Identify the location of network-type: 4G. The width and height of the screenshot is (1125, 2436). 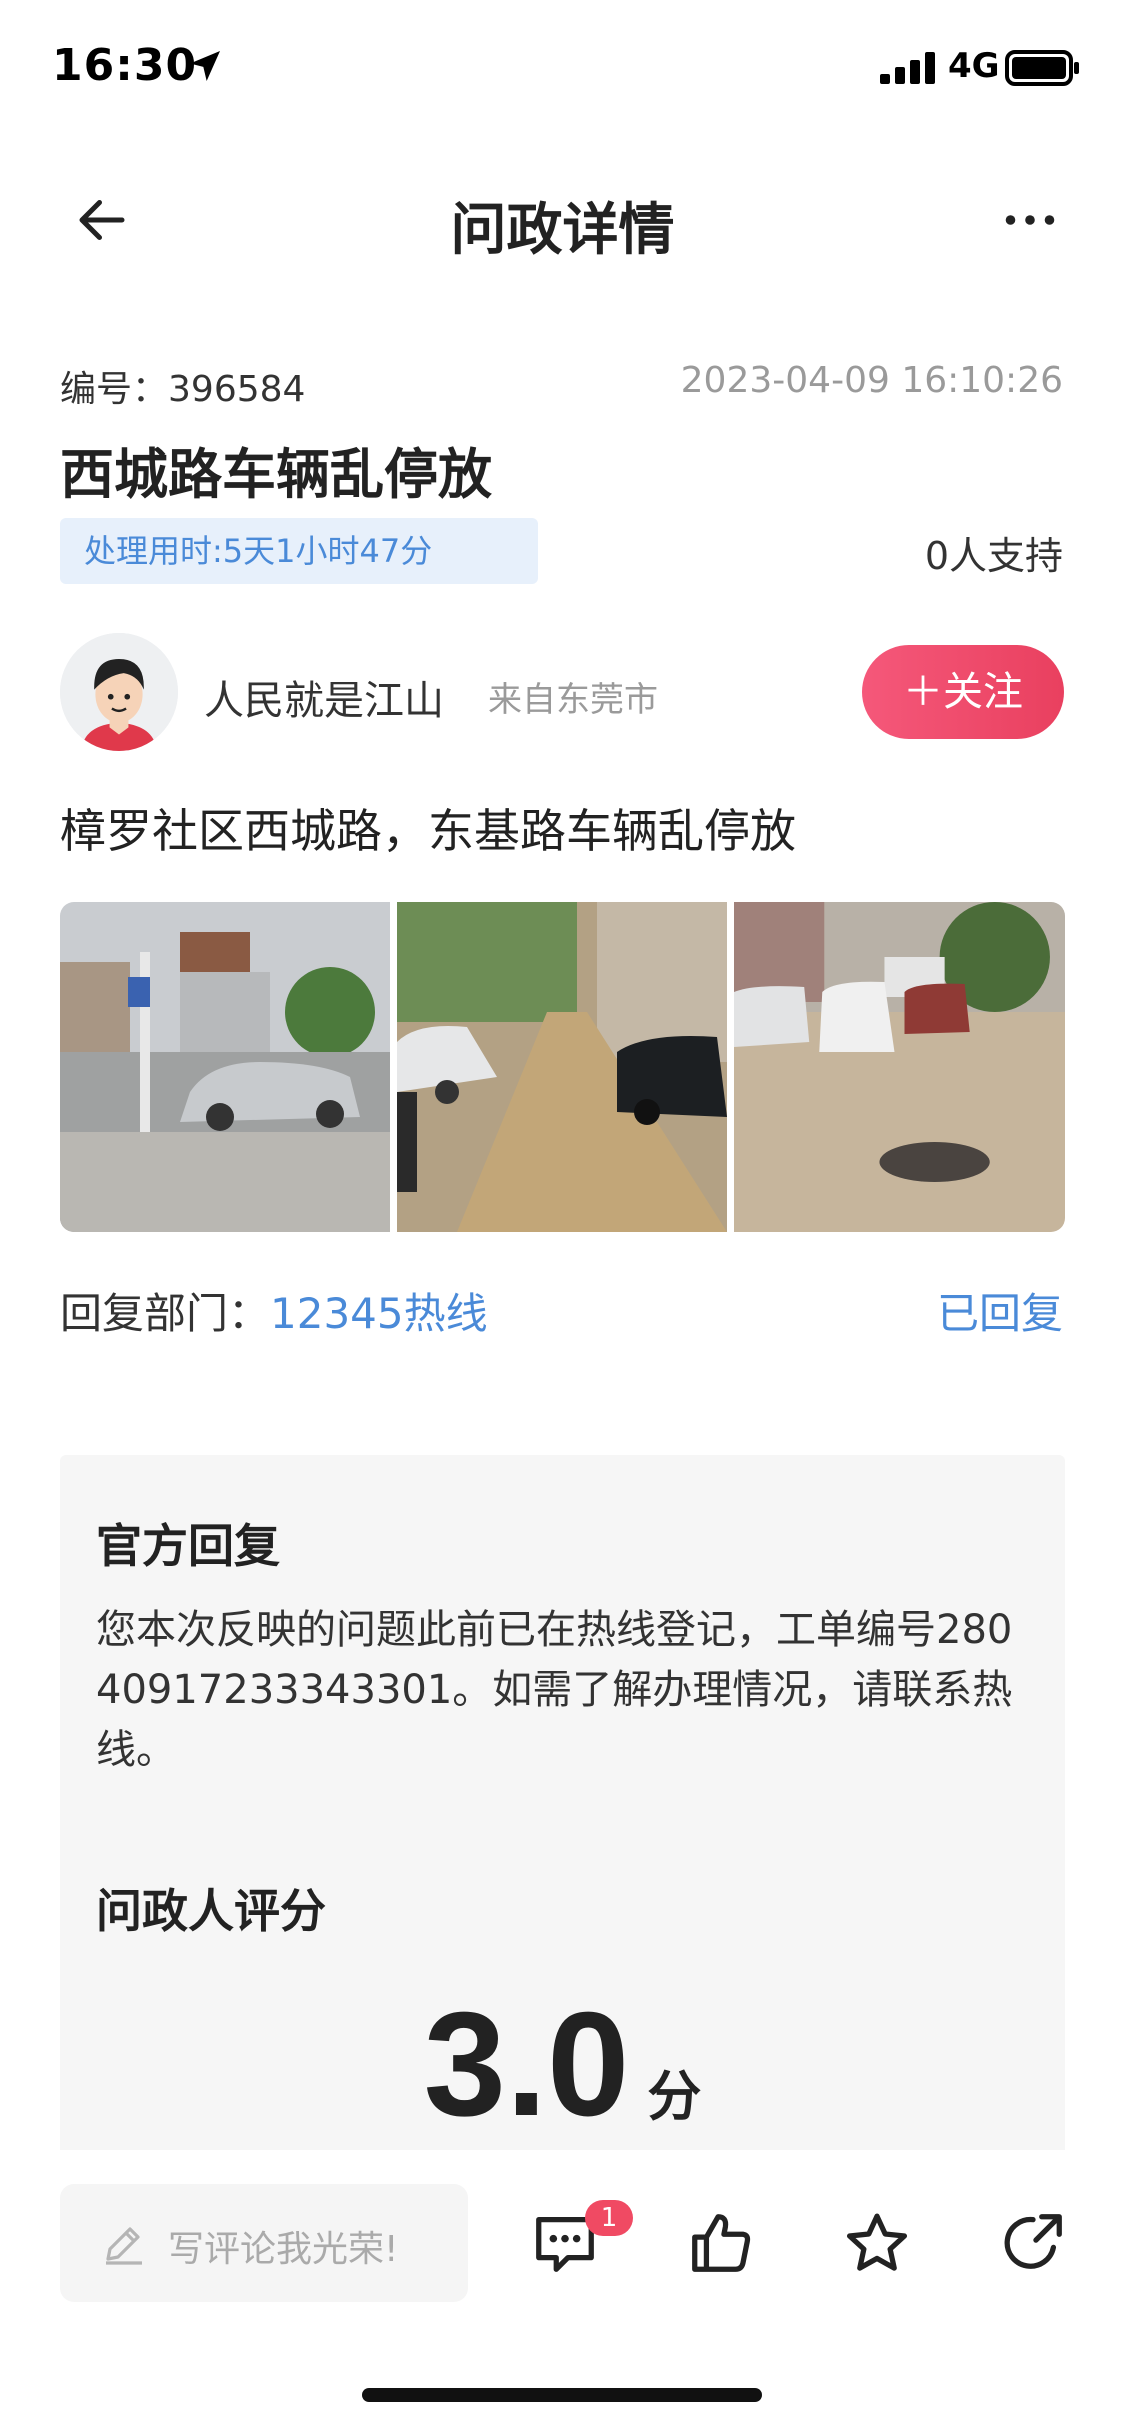
(974, 66).